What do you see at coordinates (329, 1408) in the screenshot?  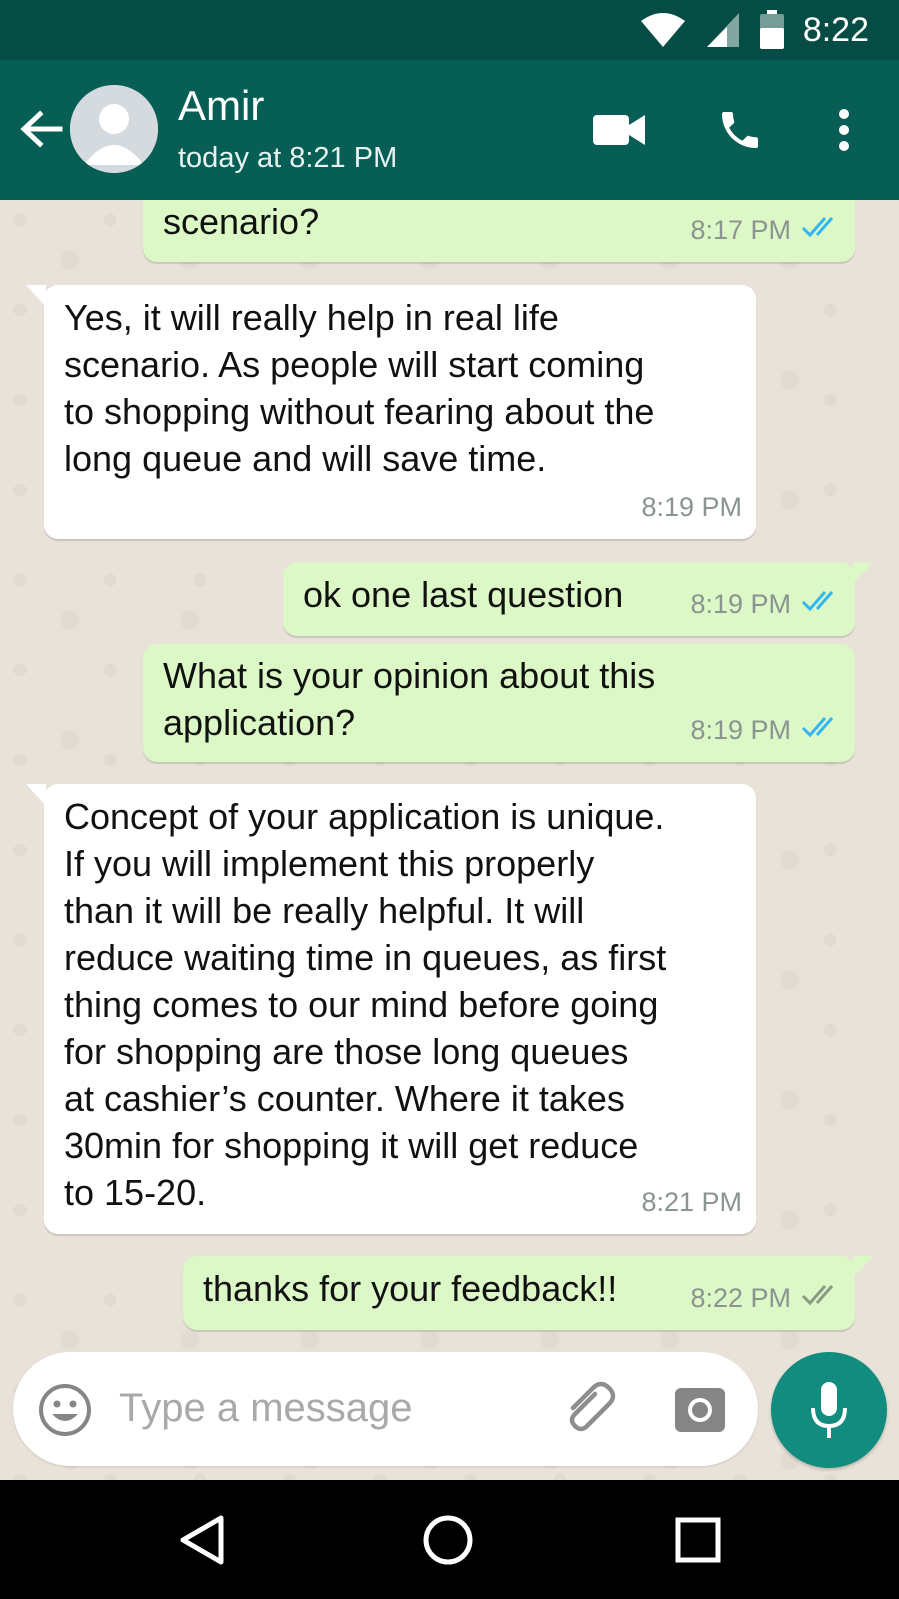 I see `message-input` at bounding box center [329, 1408].